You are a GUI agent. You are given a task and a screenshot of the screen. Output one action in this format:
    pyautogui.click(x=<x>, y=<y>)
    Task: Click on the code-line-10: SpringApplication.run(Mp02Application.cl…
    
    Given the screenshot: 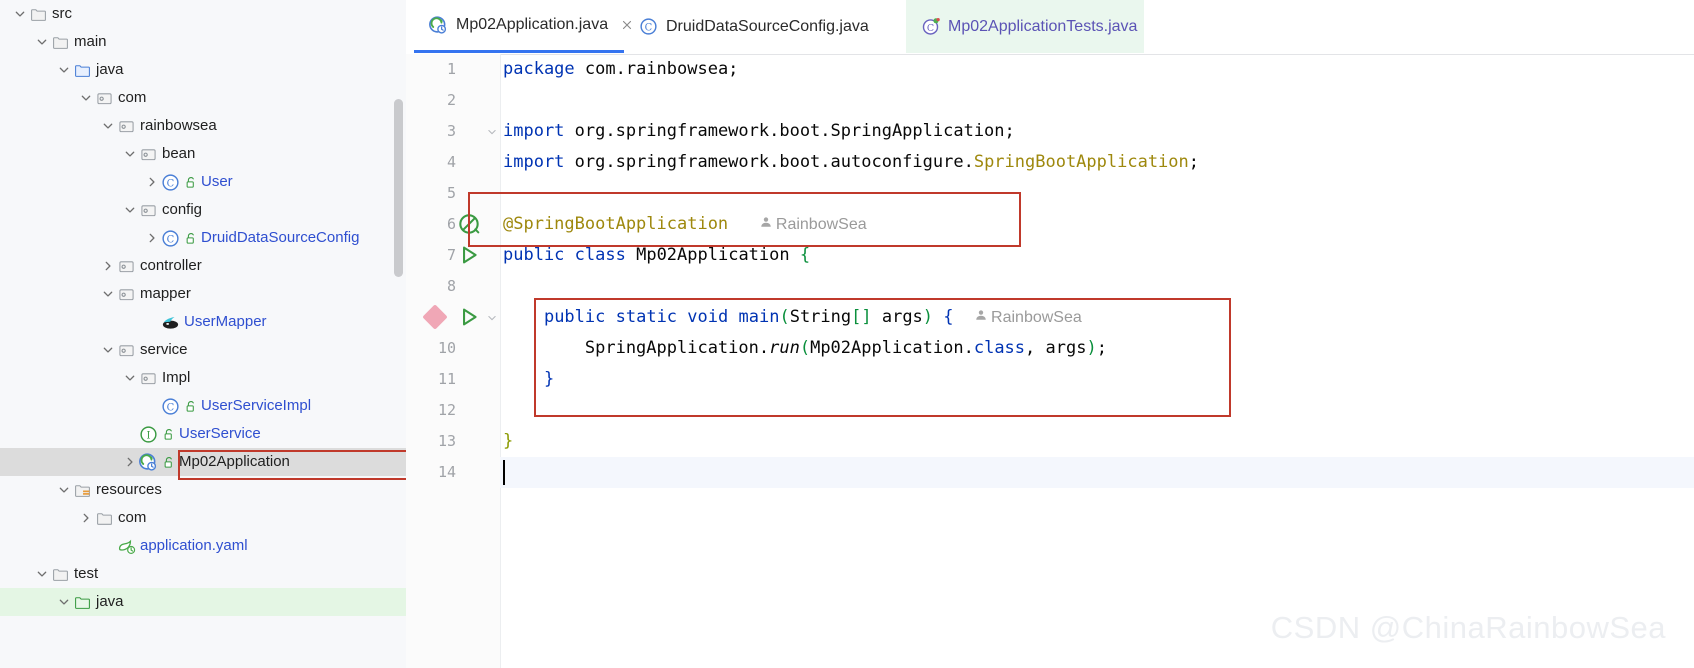 What is the action you would take?
    pyautogui.click(x=1097, y=348)
    